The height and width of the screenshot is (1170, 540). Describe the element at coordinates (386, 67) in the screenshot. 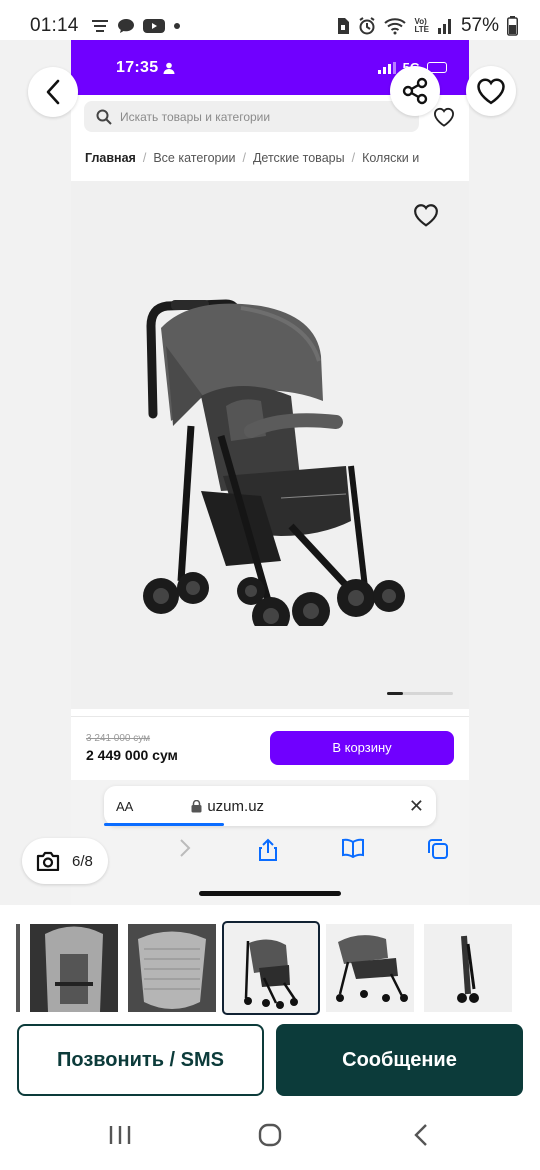

I see `inner-signal-icon` at that location.